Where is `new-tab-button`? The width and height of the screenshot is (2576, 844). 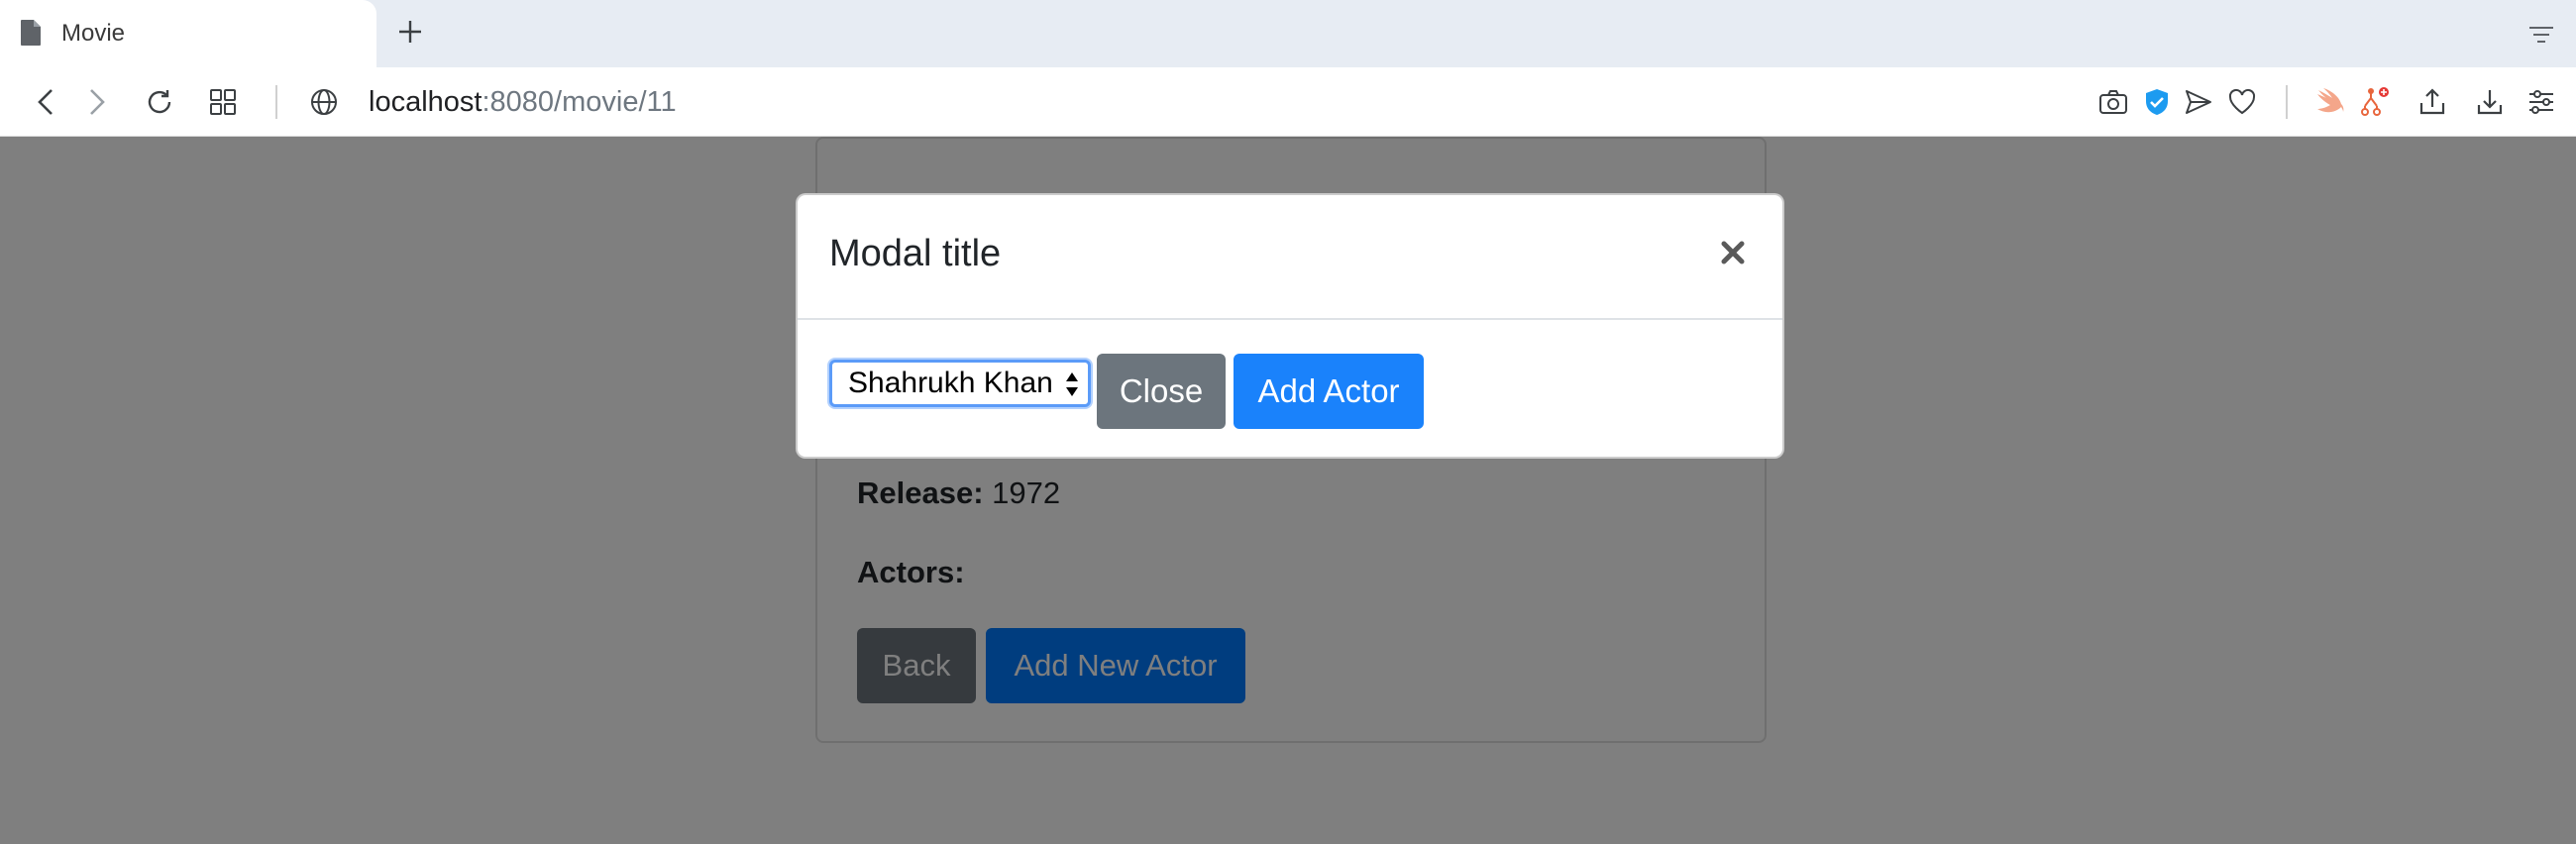
new-tab-button is located at coordinates (410, 32).